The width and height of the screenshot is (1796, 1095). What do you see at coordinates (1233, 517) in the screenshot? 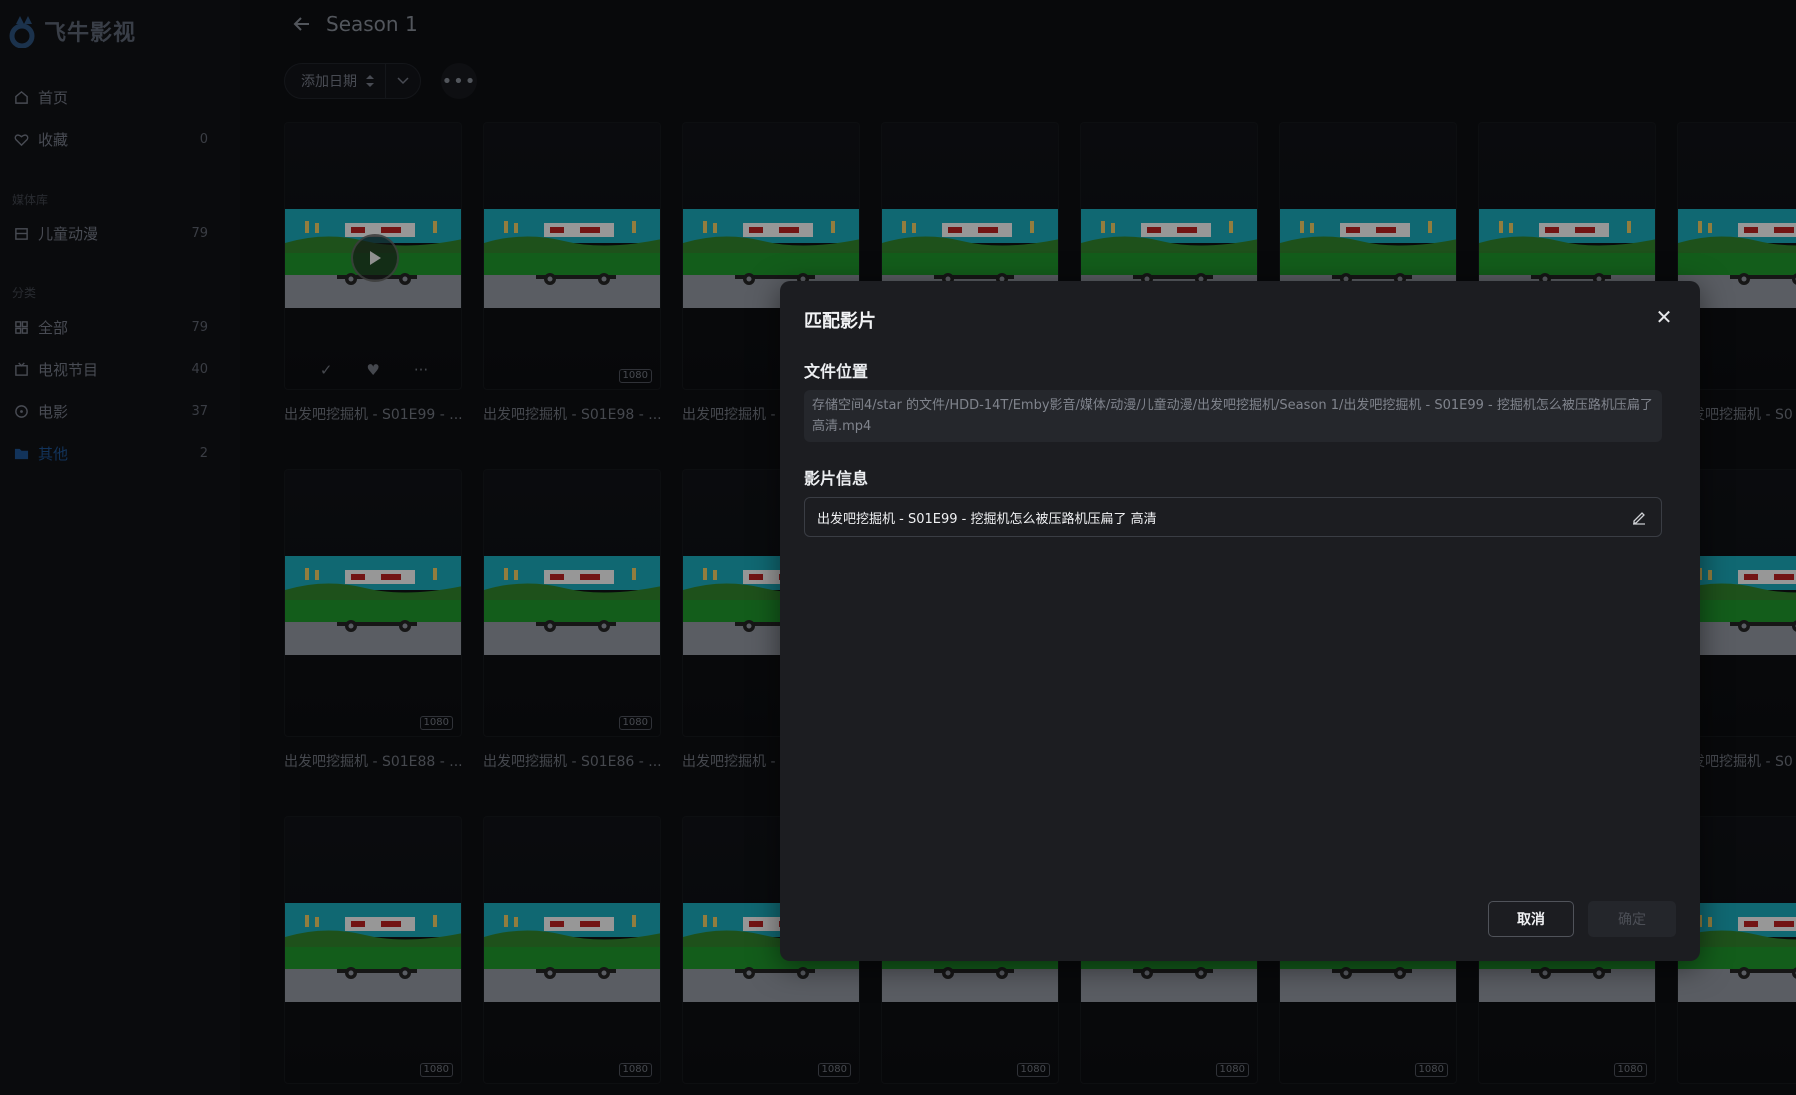
I see `movie-info-field: 出发吧挖掘机 - S01E99 - 挖掘机怎么被压路机压扁了 高清` at bounding box center [1233, 517].